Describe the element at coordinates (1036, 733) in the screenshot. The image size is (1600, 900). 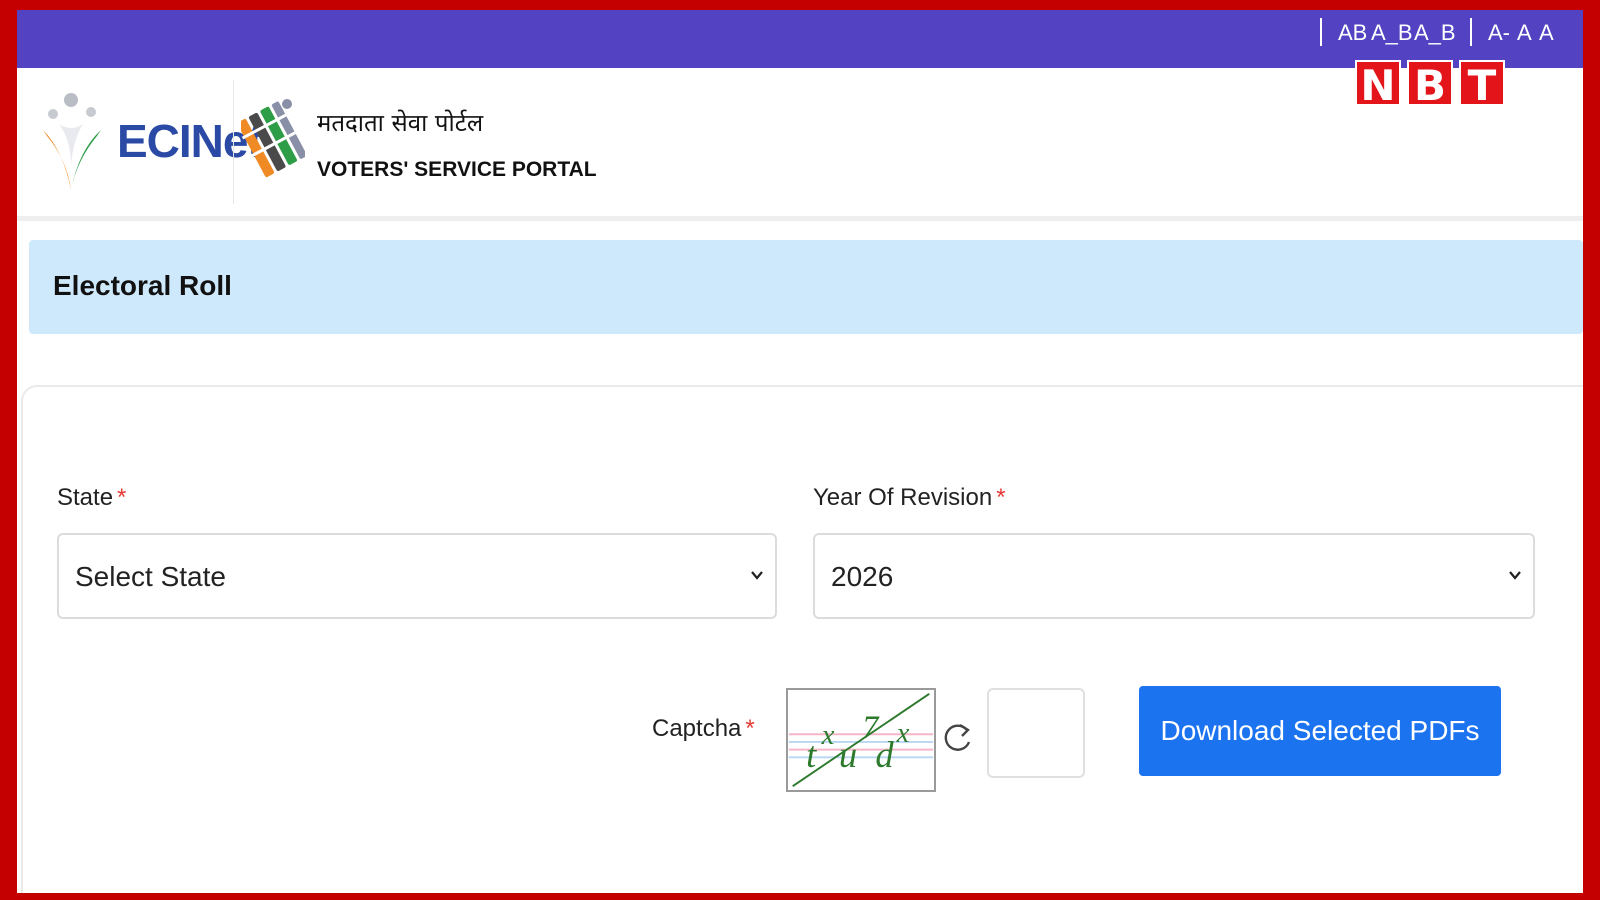
I see `captcha-input` at that location.